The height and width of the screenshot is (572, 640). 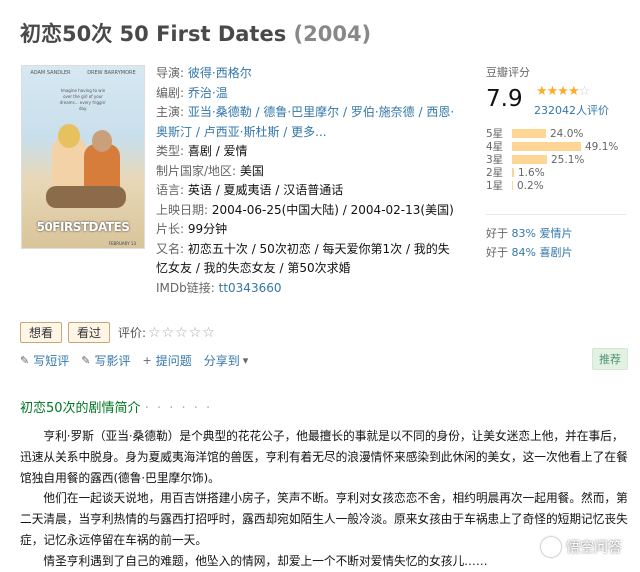 I want to click on info-genre: 类型: 喜剧 / 爱情, so click(x=306, y=152).